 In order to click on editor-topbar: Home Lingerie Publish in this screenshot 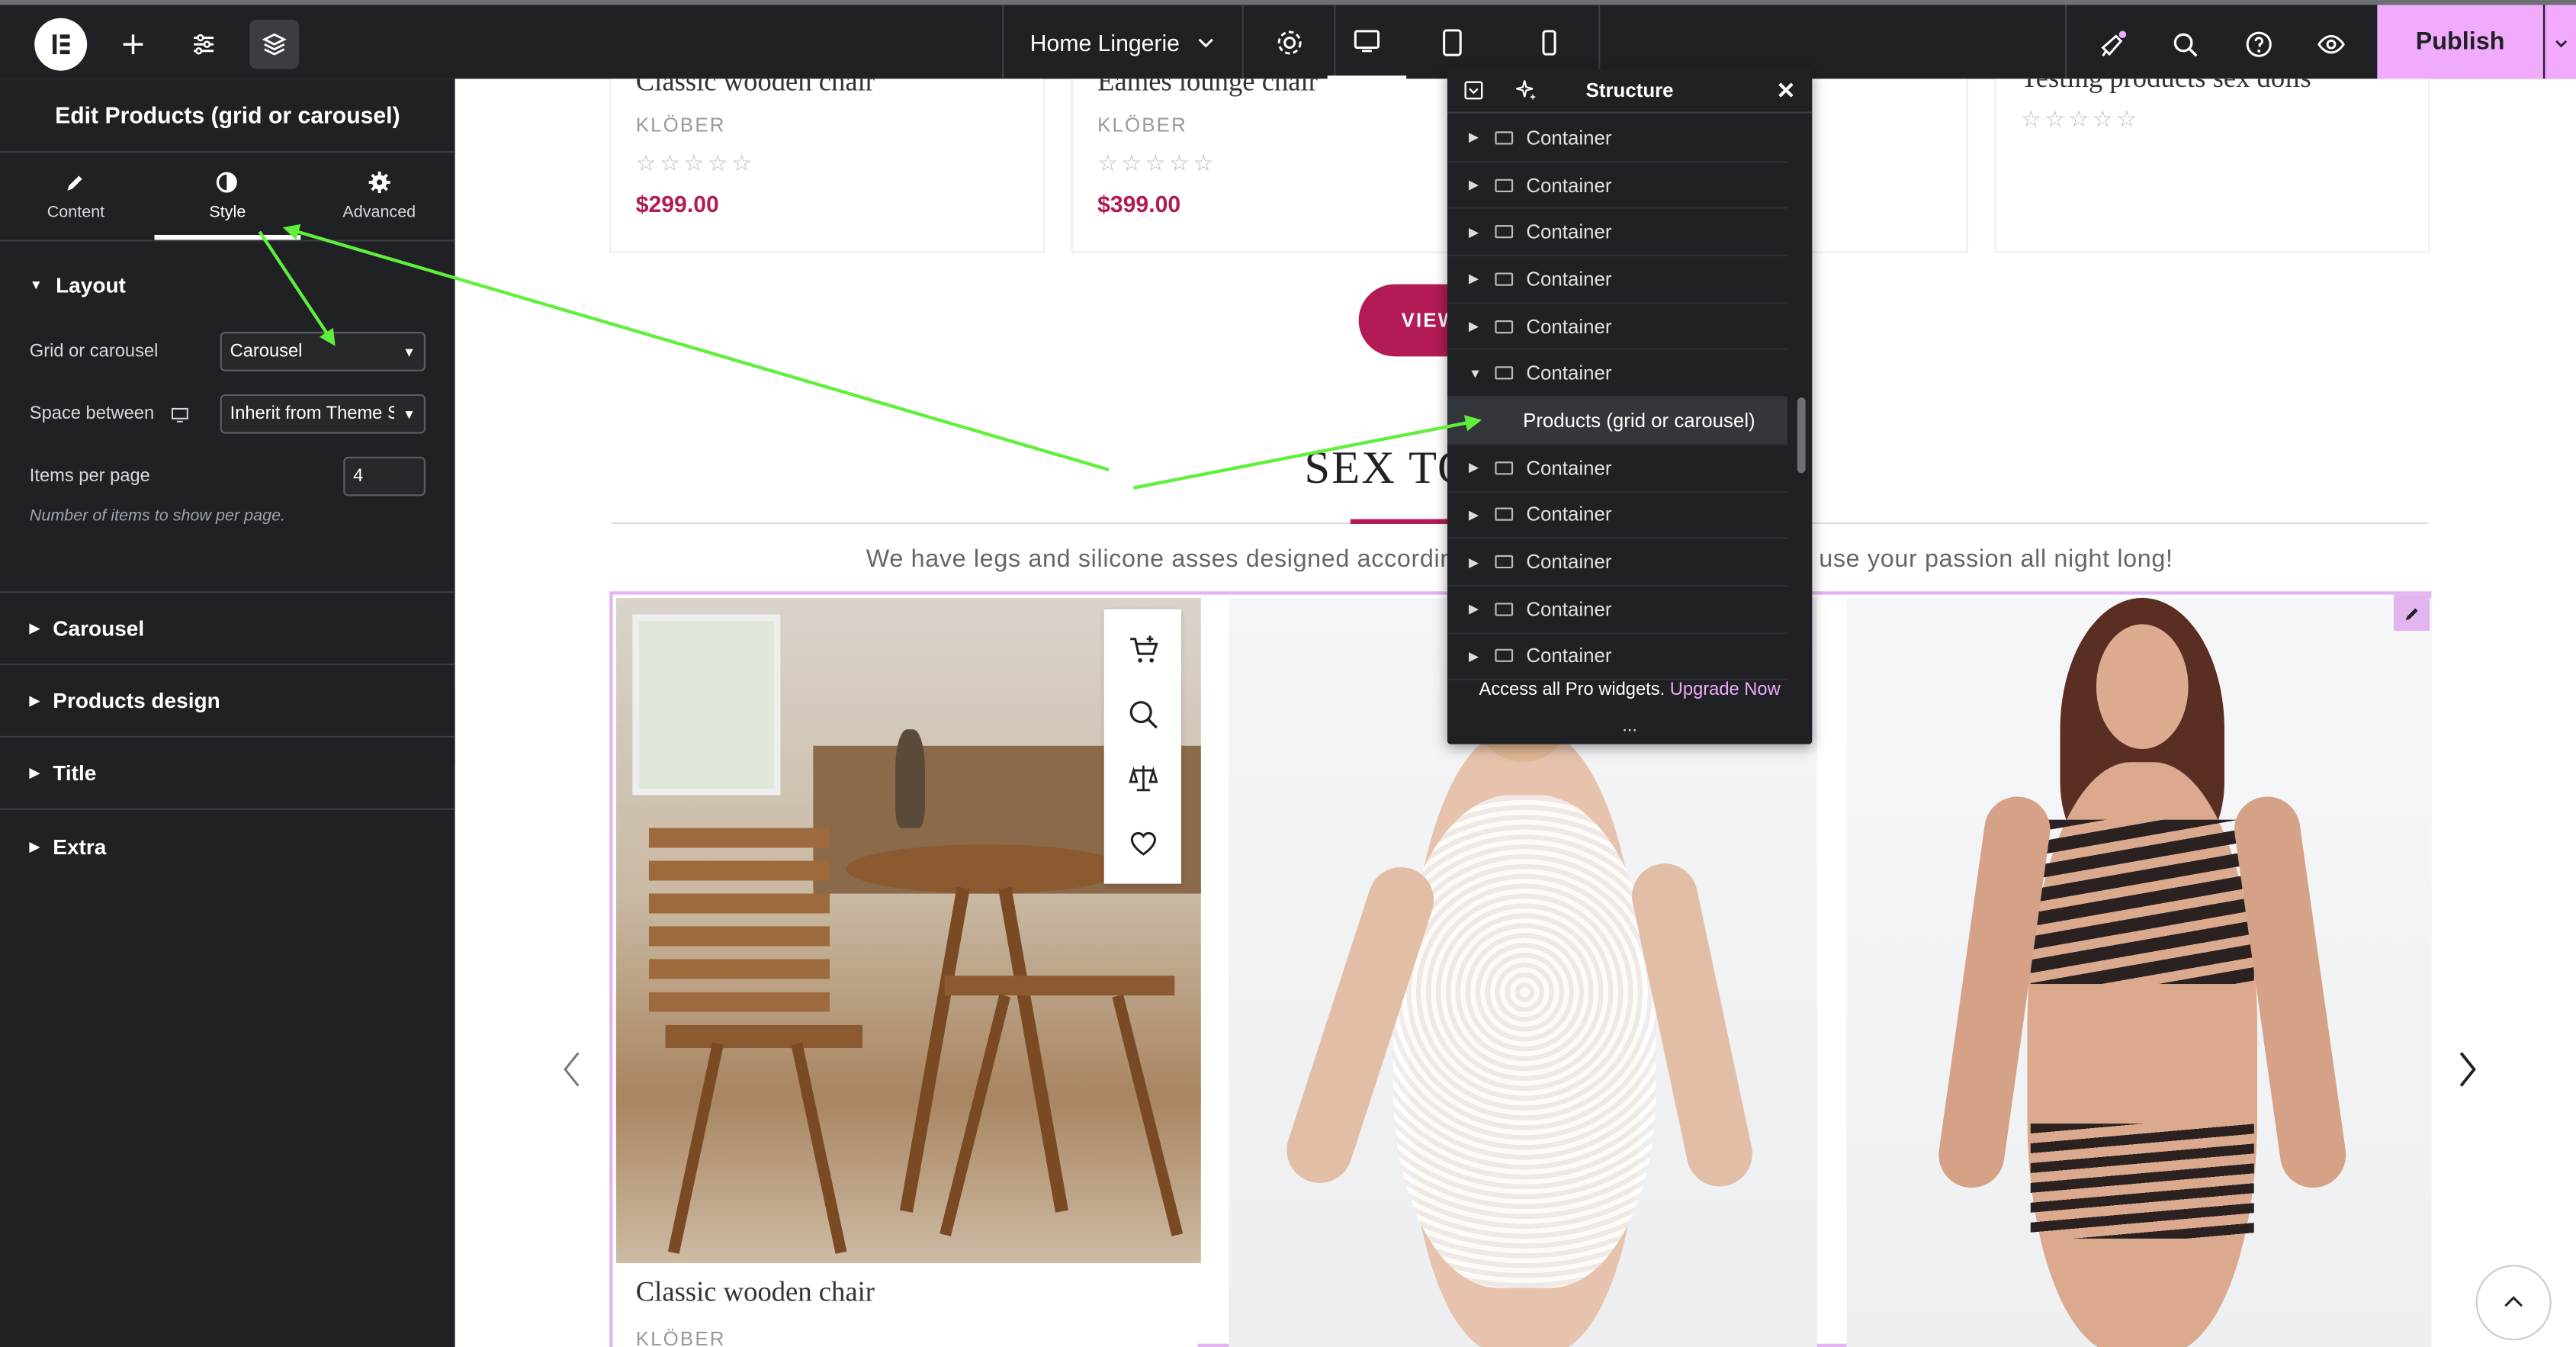, I will do `click(1288, 40)`.